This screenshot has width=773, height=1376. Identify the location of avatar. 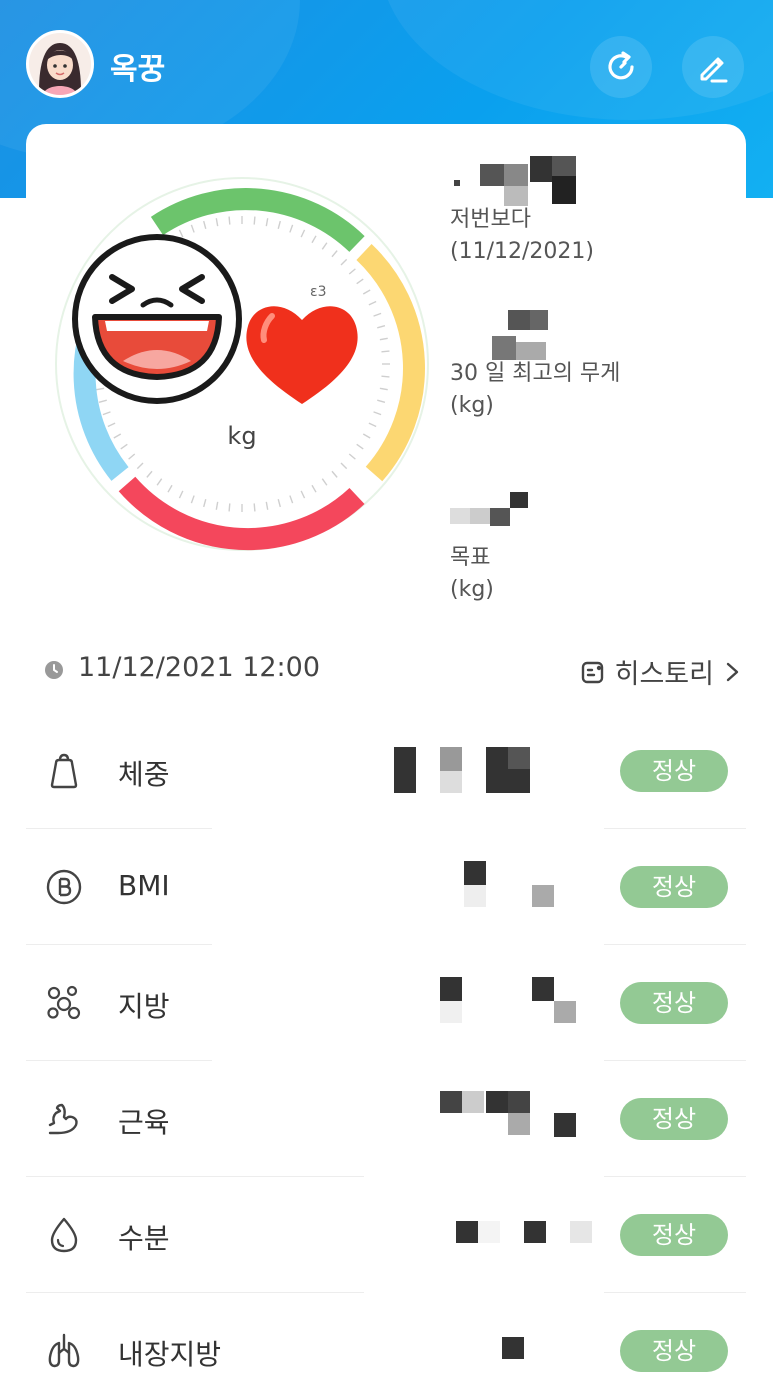
(60, 64).